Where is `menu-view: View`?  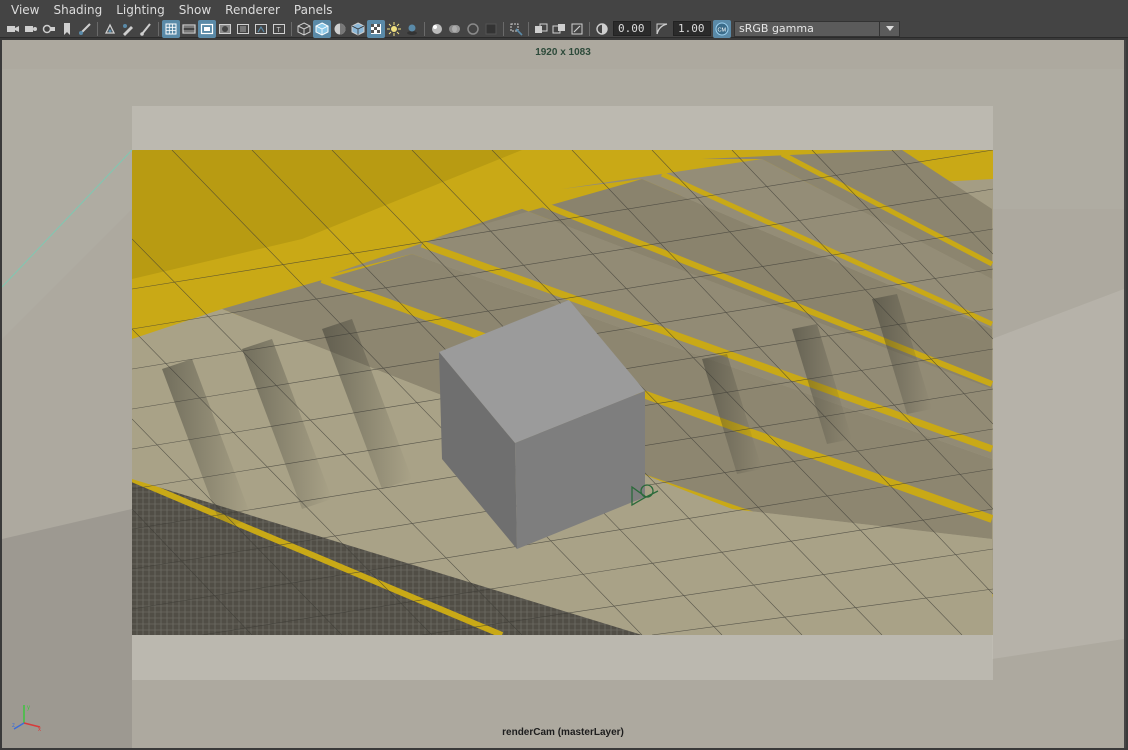 menu-view: View is located at coordinates (25, 10).